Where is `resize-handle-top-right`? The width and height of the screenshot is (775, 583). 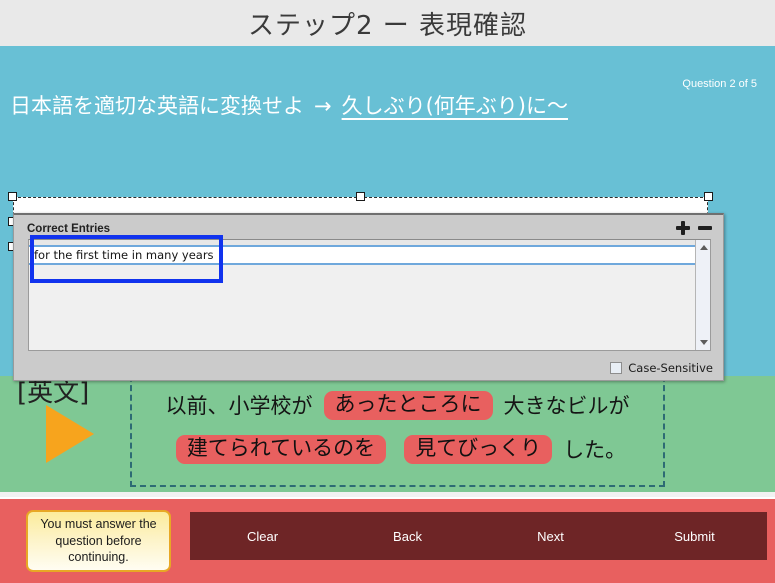 resize-handle-top-right is located at coordinates (708, 196).